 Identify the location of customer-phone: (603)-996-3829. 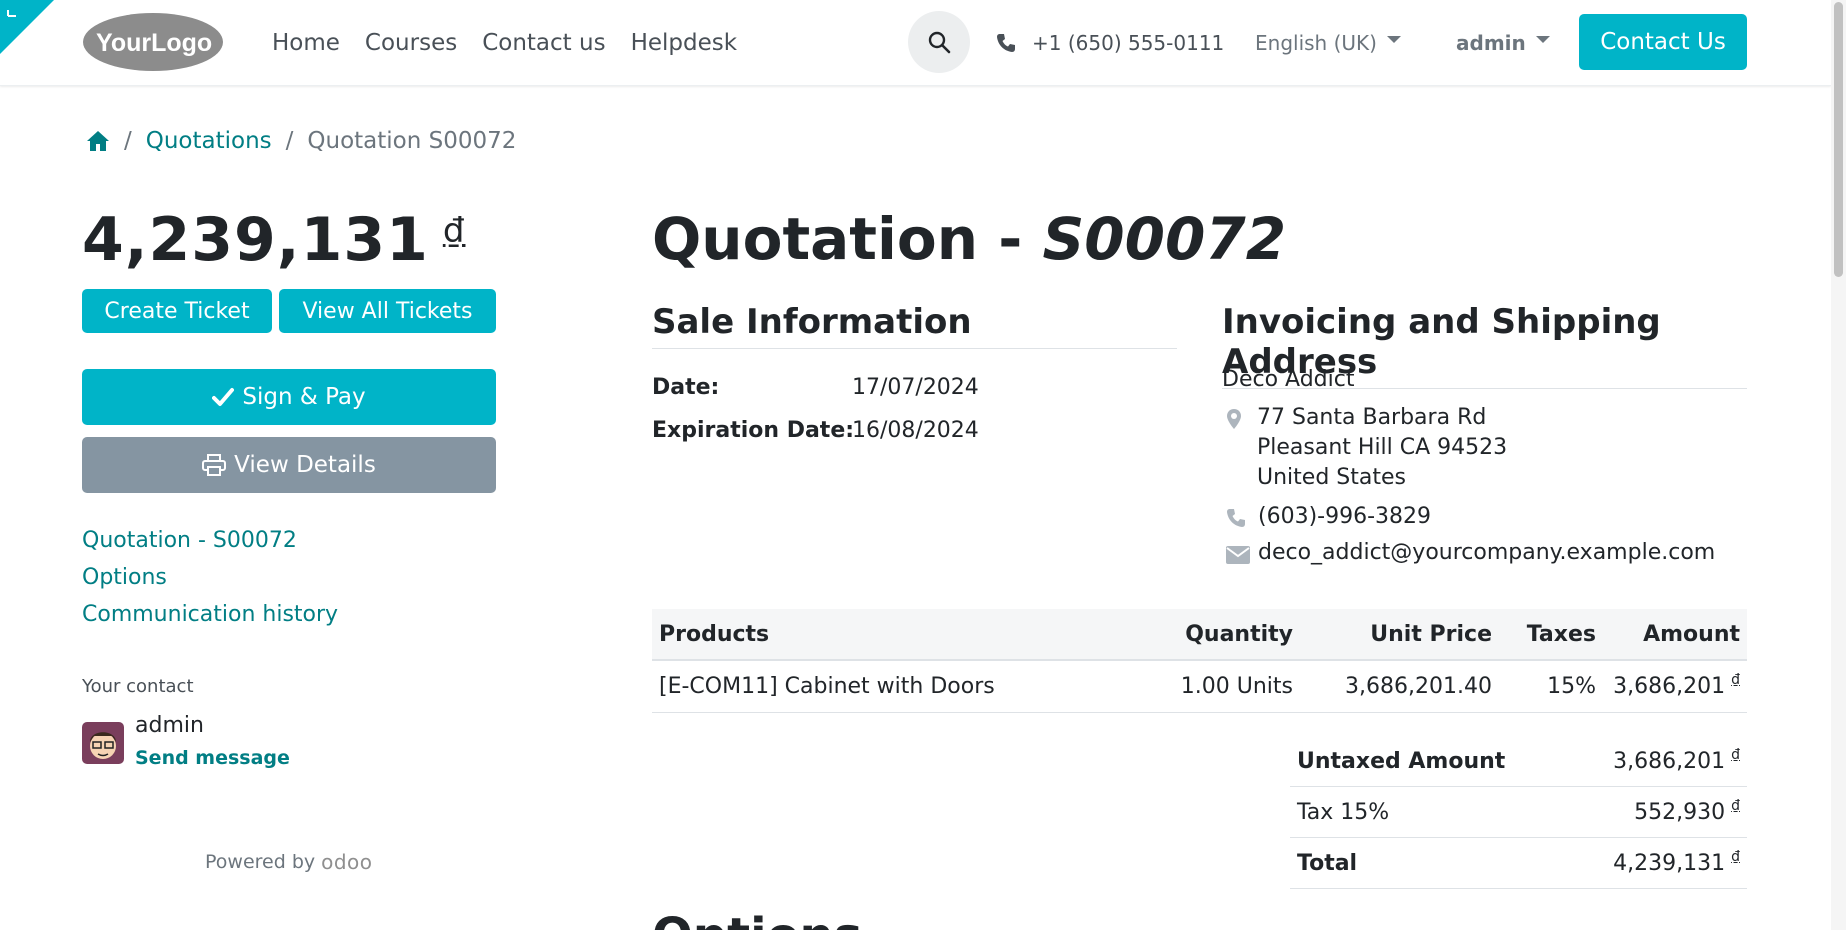
(1345, 516).